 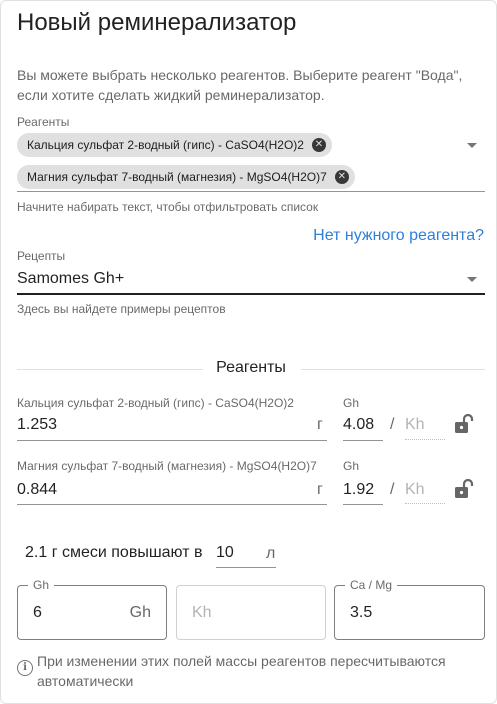 What do you see at coordinates (251, 612) in the screenshot?
I see `kh-summary-field: Kh` at bounding box center [251, 612].